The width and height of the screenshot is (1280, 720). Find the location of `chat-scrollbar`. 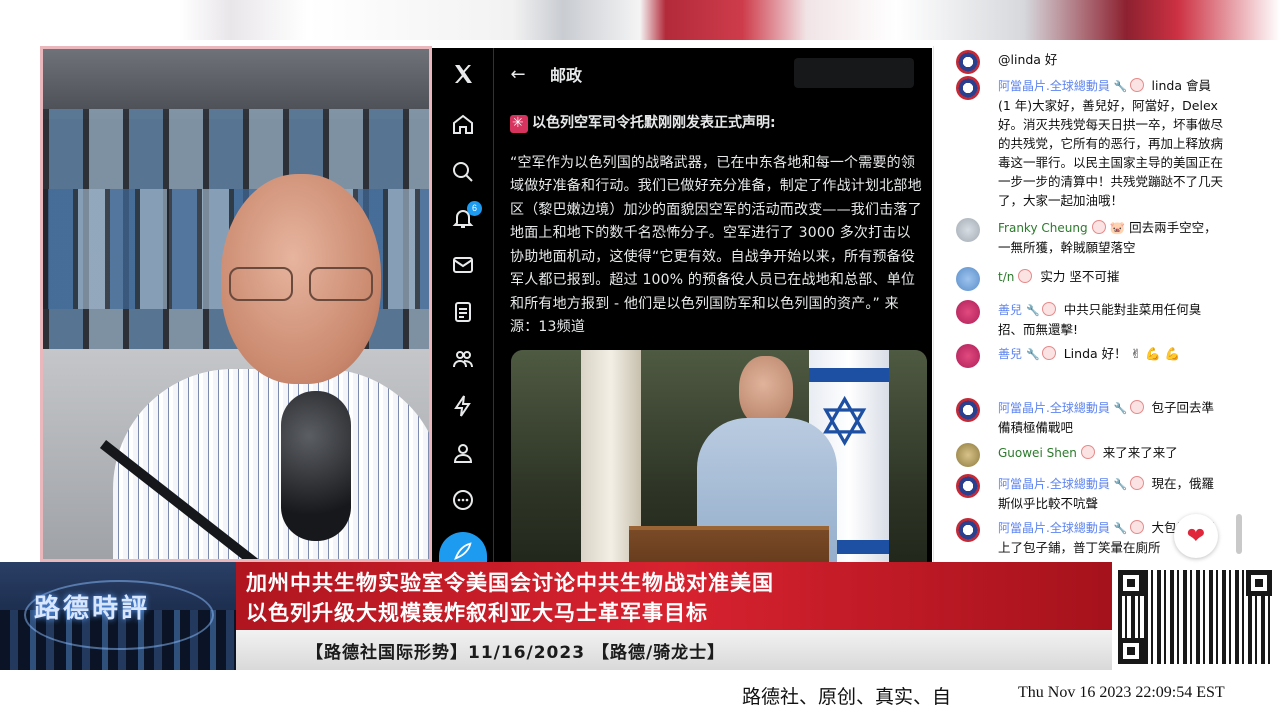

chat-scrollbar is located at coordinates (1239, 534).